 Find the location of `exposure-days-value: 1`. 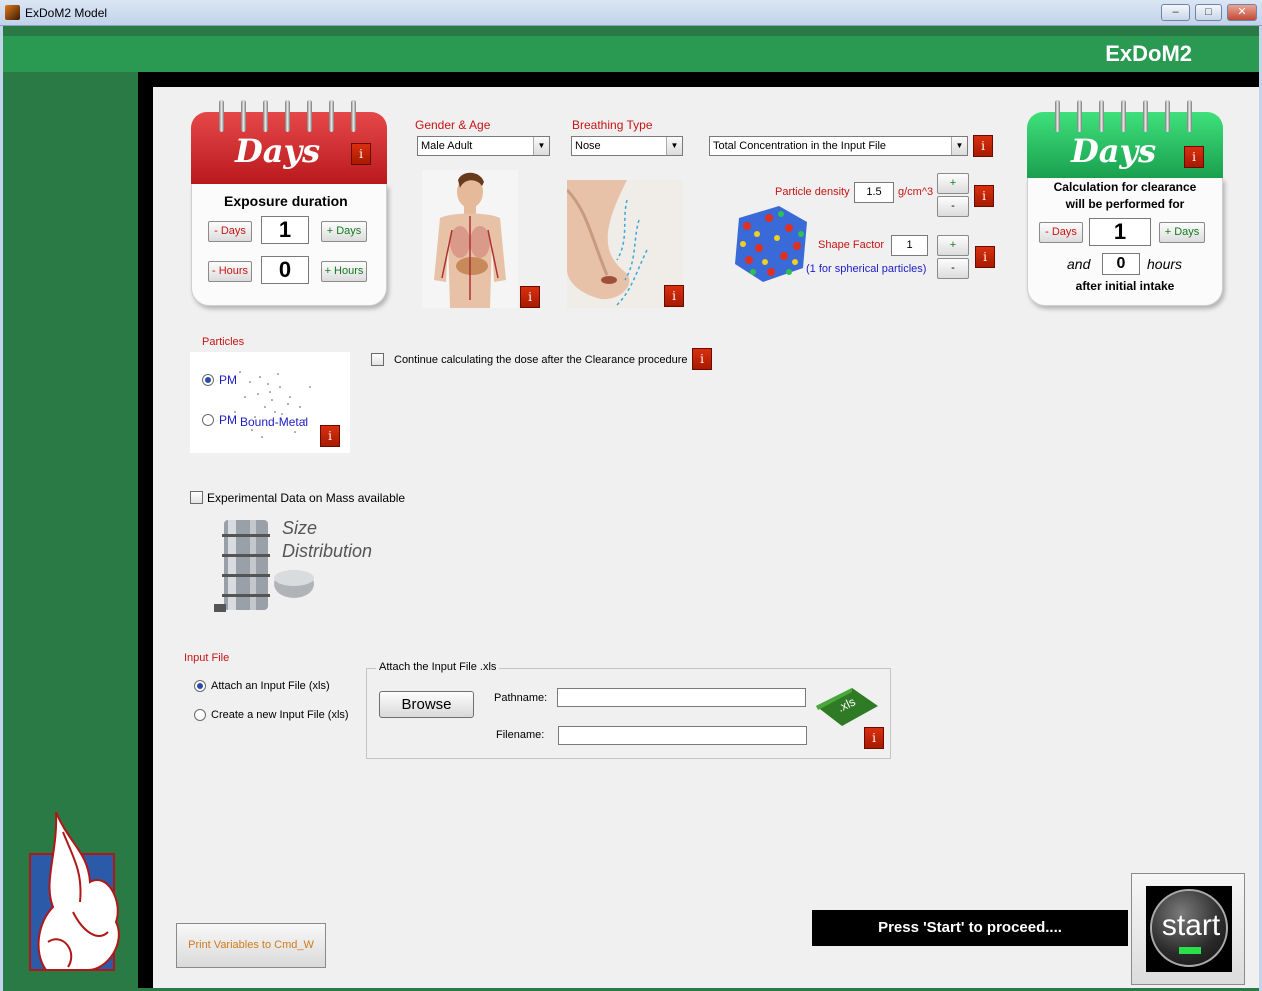

exposure-days-value: 1 is located at coordinates (285, 230).